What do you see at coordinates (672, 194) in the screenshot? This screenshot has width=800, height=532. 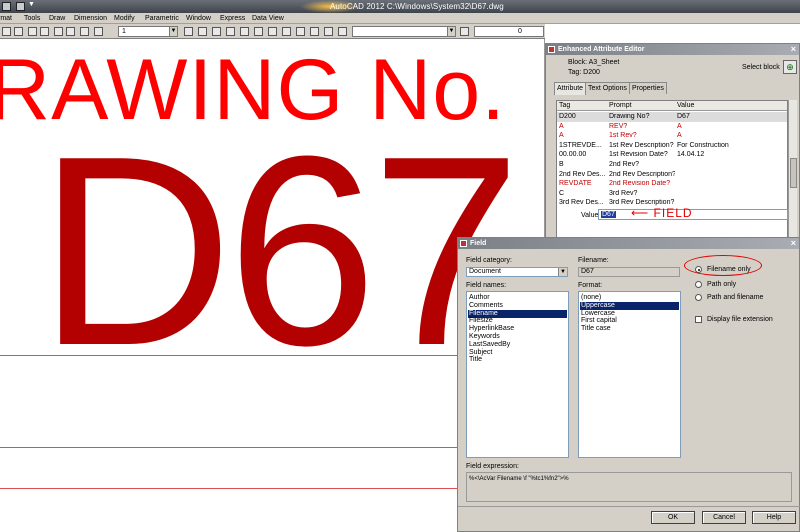 I see `table-row: C 3rd Rev?` at bounding box center [672, 194].